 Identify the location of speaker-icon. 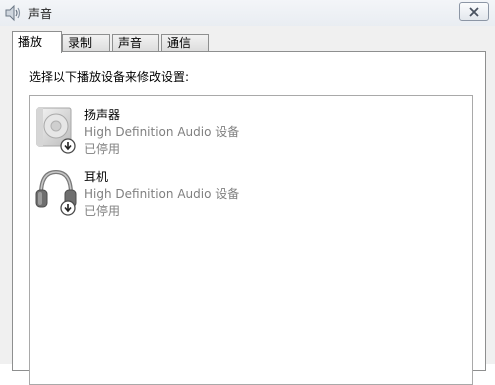
(56, 131).